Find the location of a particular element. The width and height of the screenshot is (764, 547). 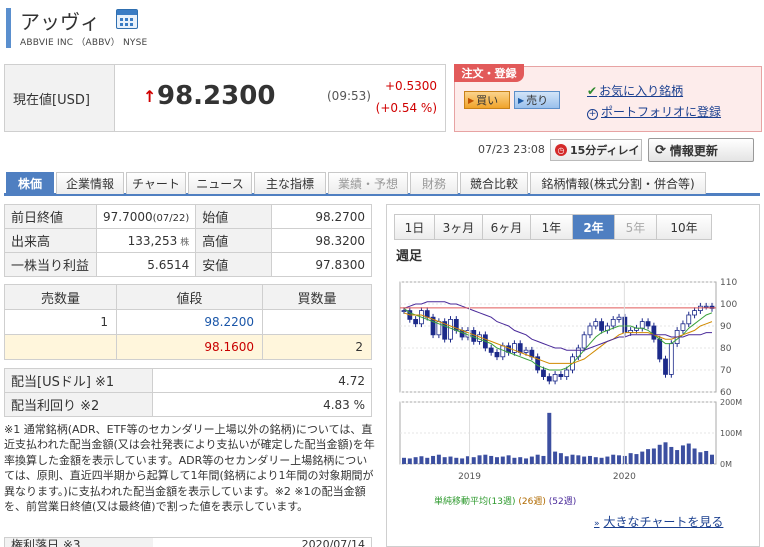

table-row: 1 98.2200 is located at coordinates (188, 322).